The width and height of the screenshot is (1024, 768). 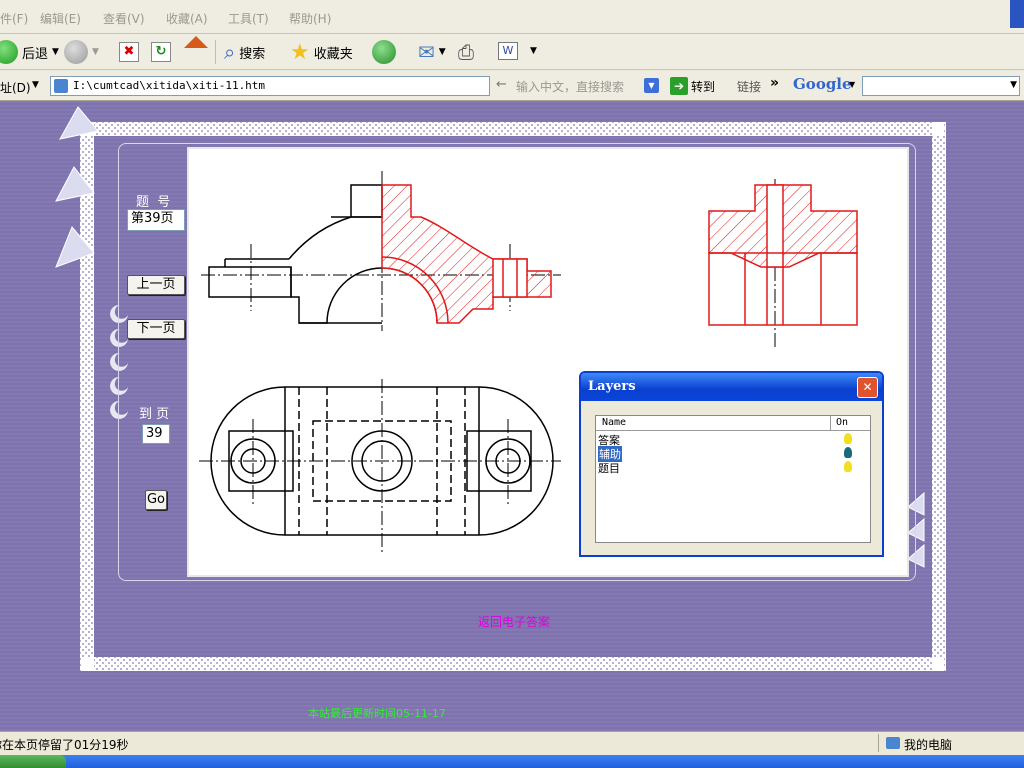 I want to click on taskbar, so click(x=512, y=761).